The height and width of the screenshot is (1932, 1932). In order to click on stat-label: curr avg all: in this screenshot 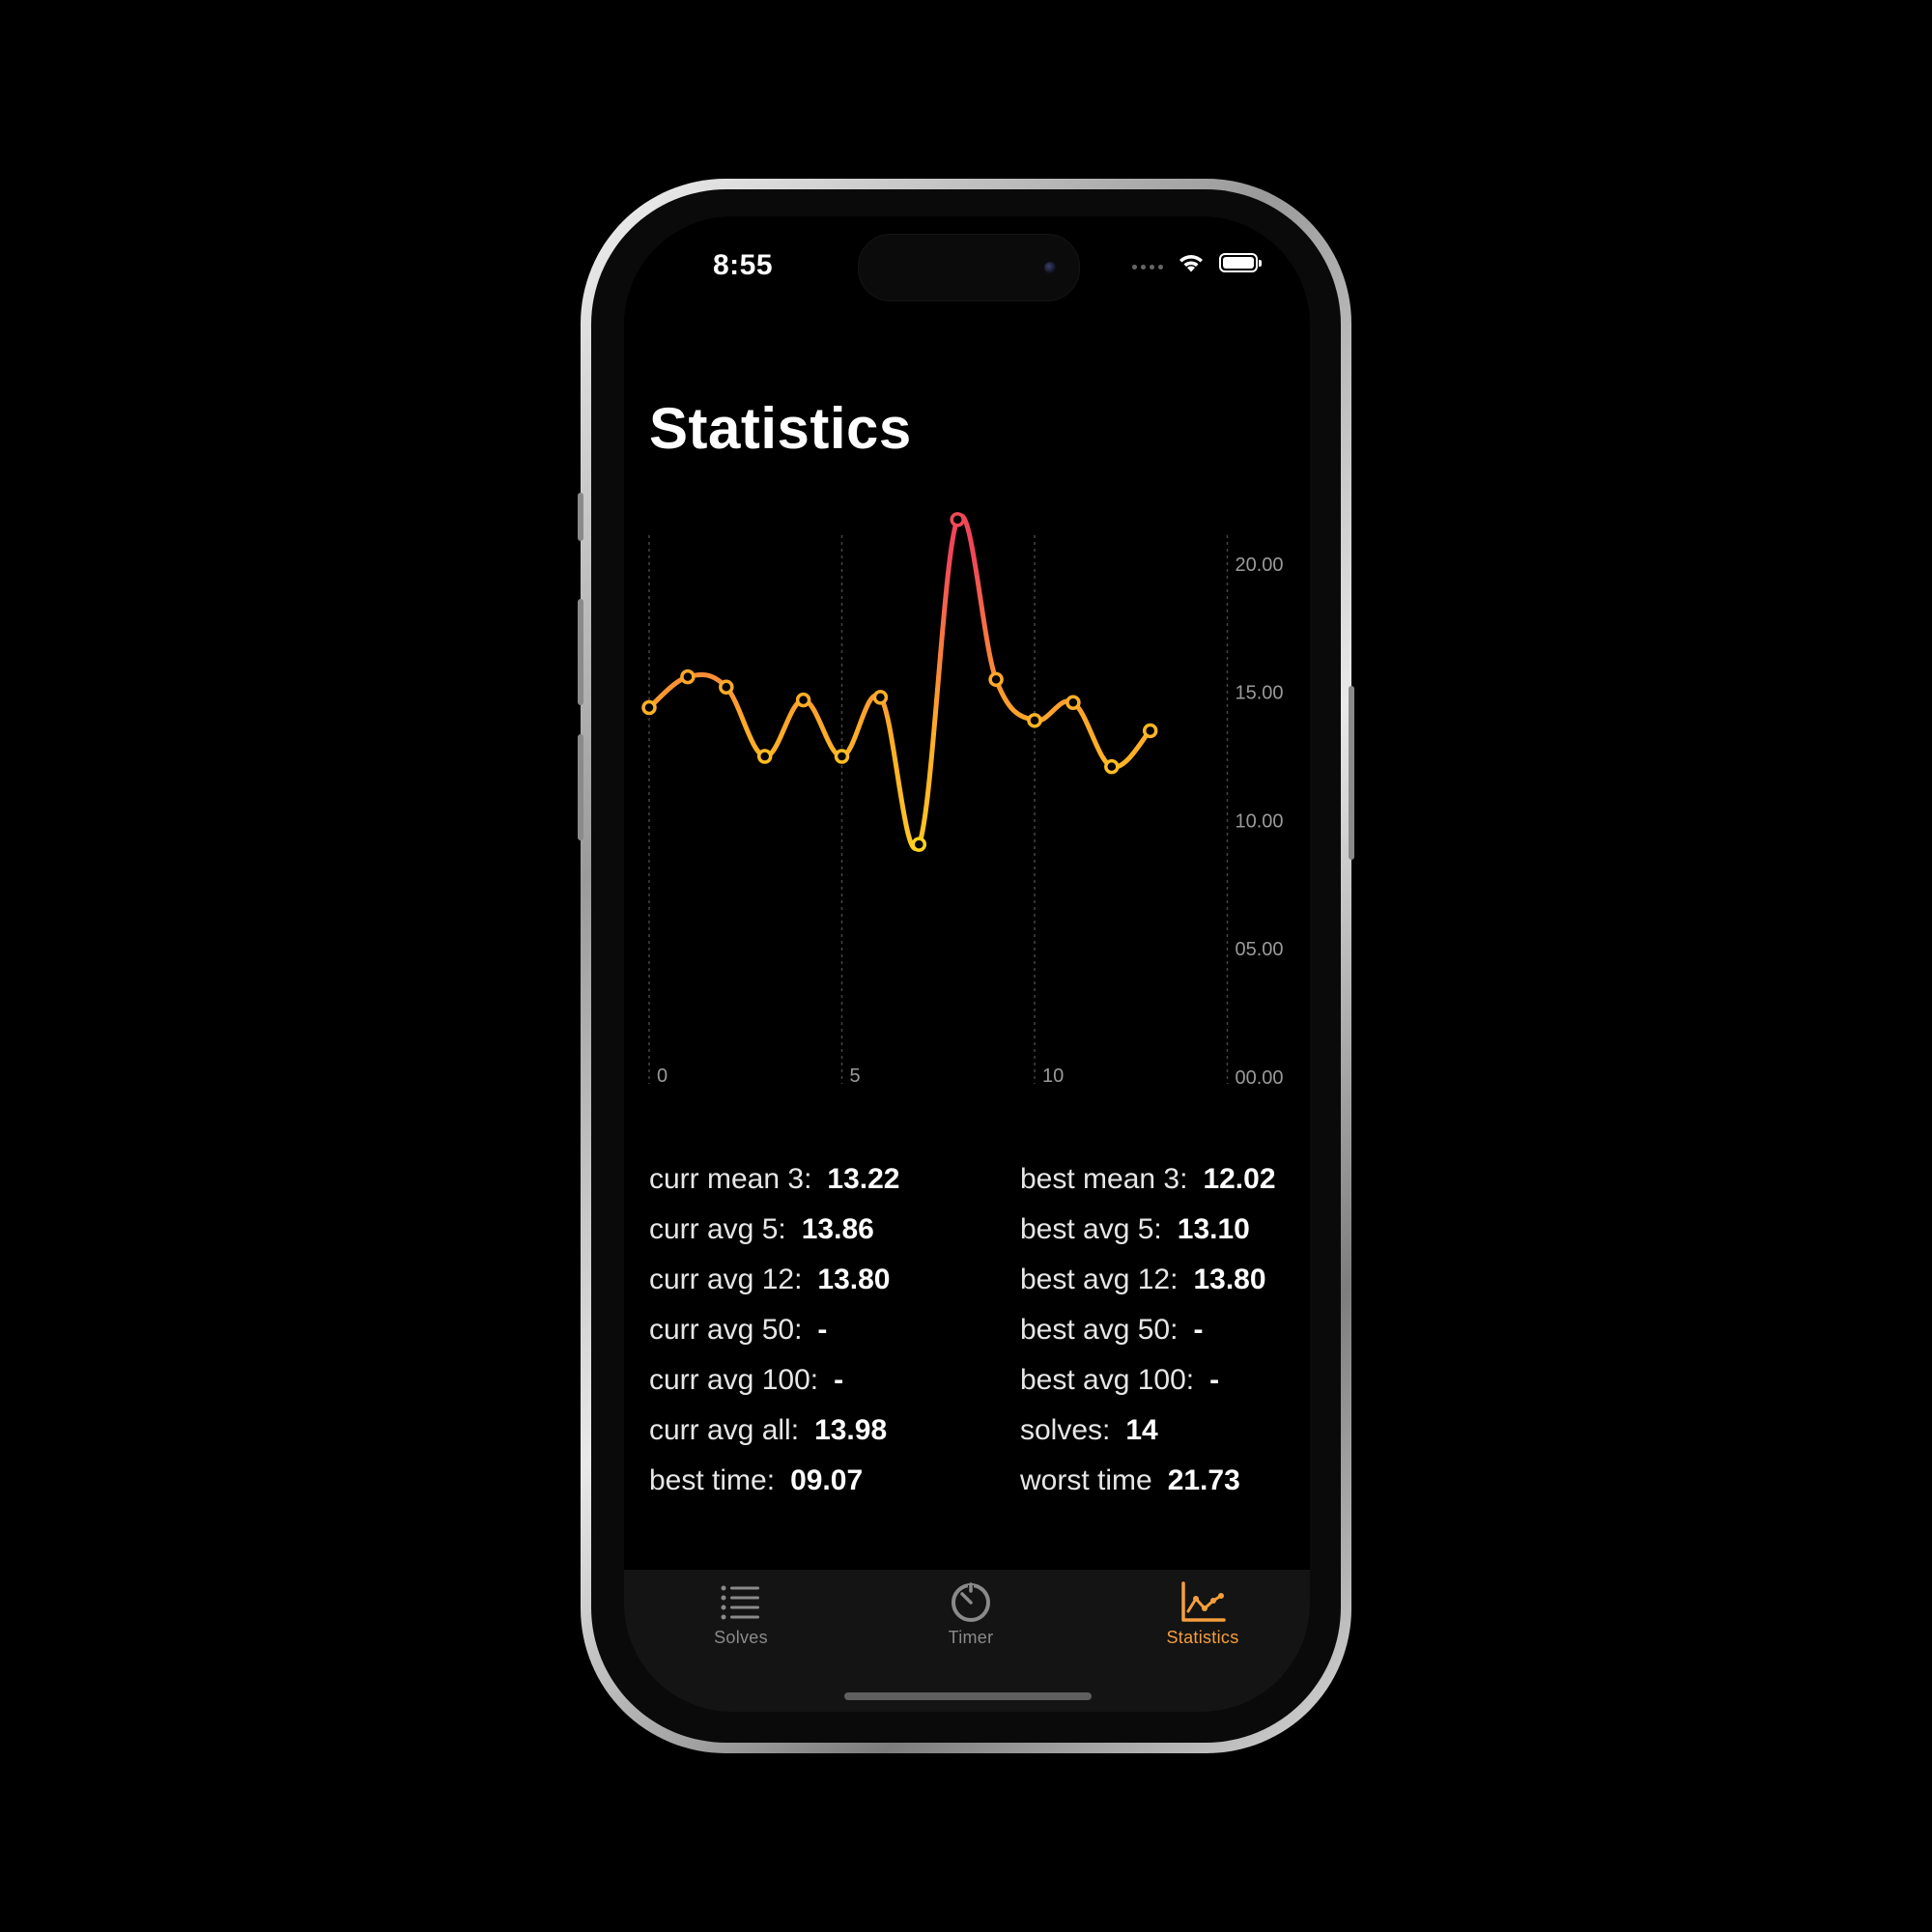, I will do `click(724, 1430)`.